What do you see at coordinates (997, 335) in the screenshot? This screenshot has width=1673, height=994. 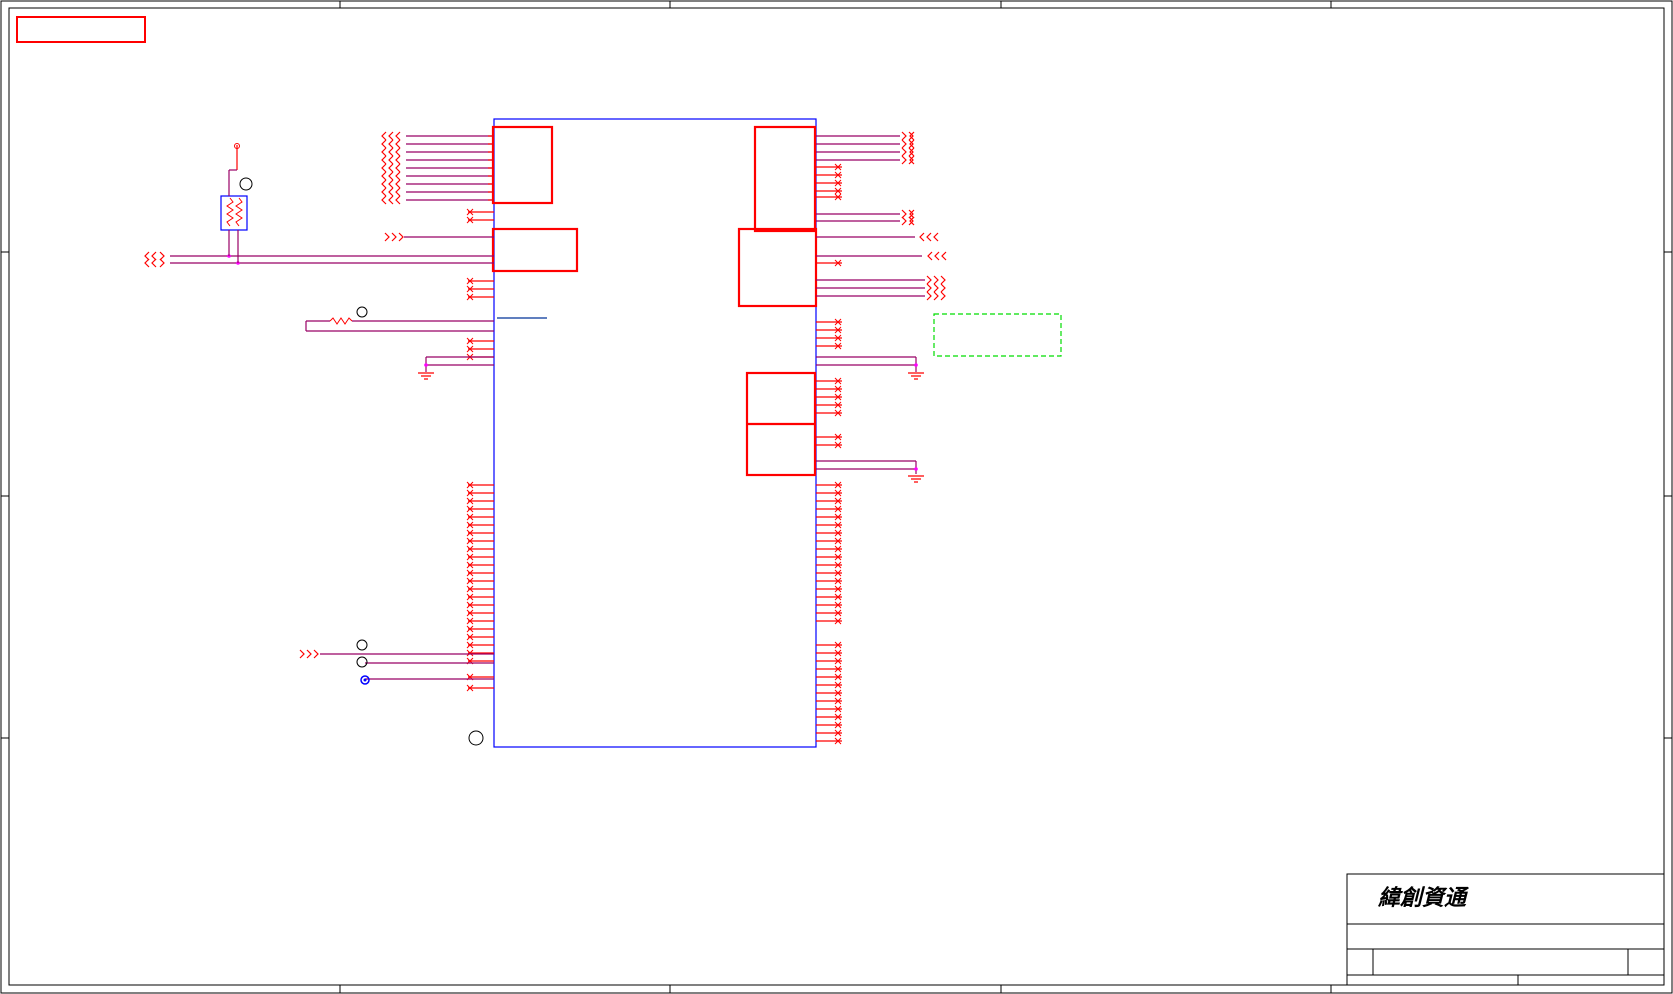 I see `note-box` at bounding box center [997, 335].